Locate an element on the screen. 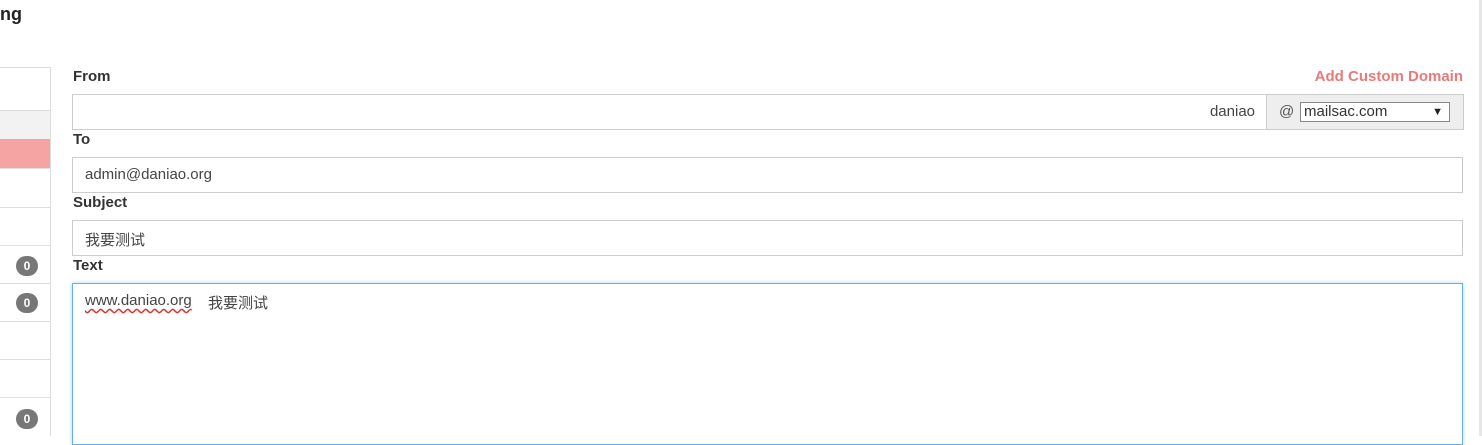  domain-addon: @ mailsac.com ▼ is located at coordinates (1365, 112).